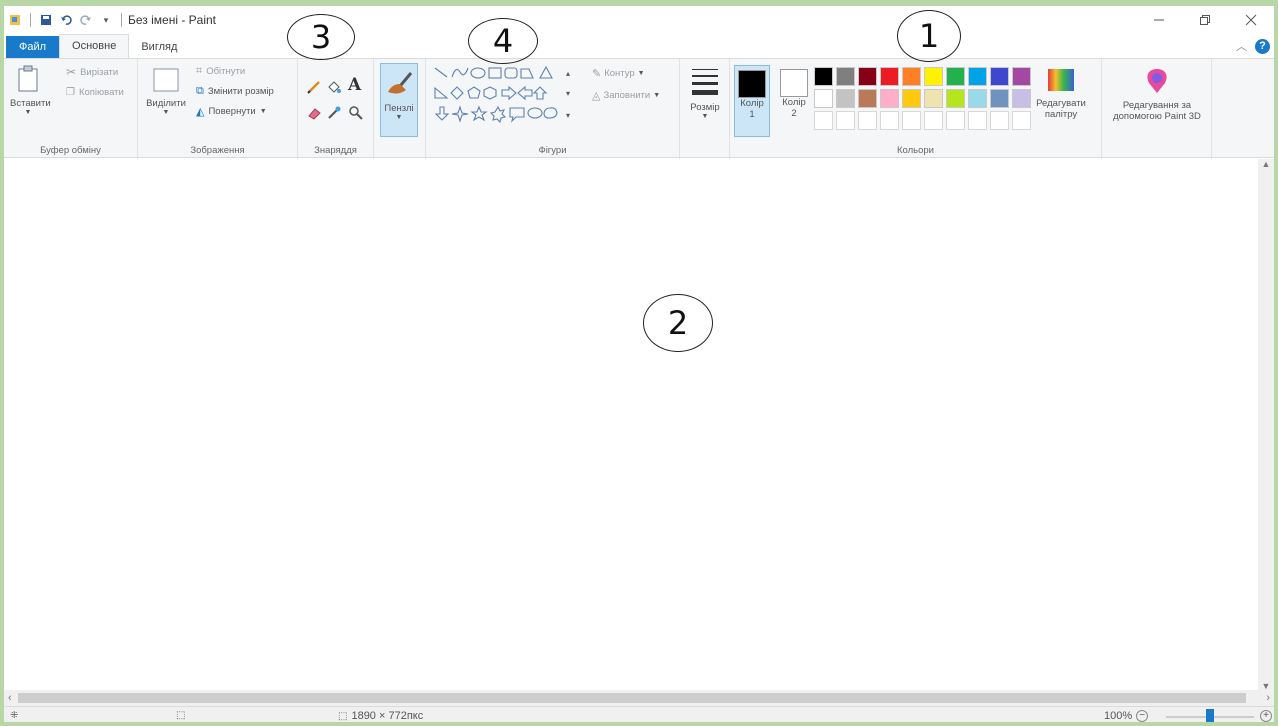 The image size is (1278, 726). I want to click on edit-palette-button: Редагувати палітру, so click(1061, 93).